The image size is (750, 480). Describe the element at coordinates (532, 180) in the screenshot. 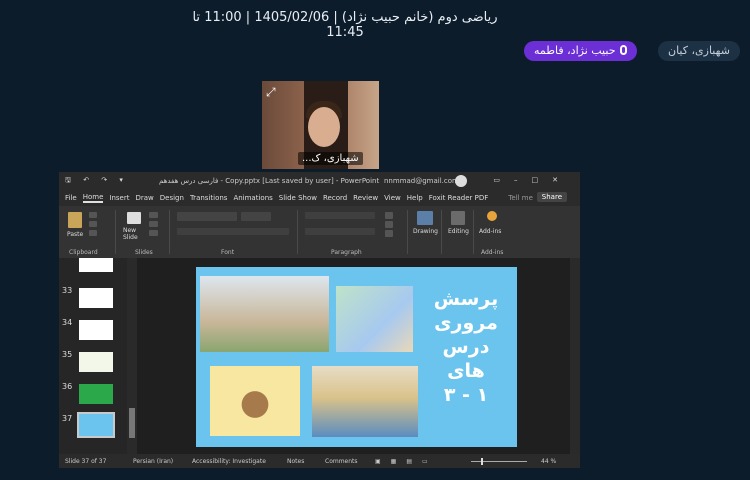

I see `window-controls: ▭–□✕` at that location.